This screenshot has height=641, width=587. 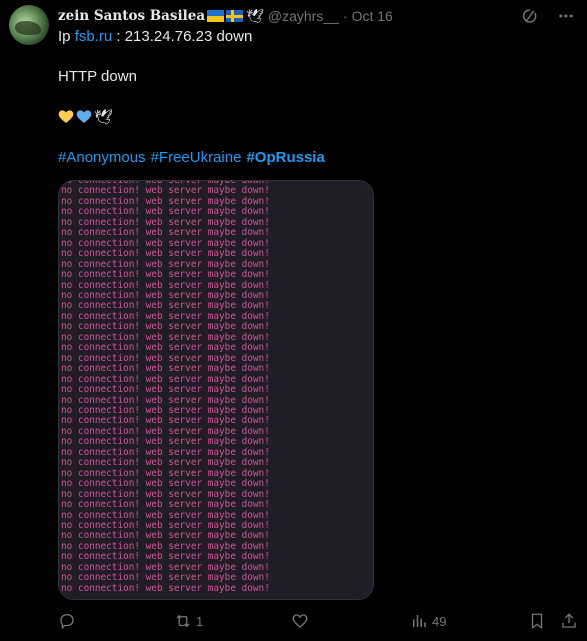 I want to click on like-button, so click(x=302, y=621).